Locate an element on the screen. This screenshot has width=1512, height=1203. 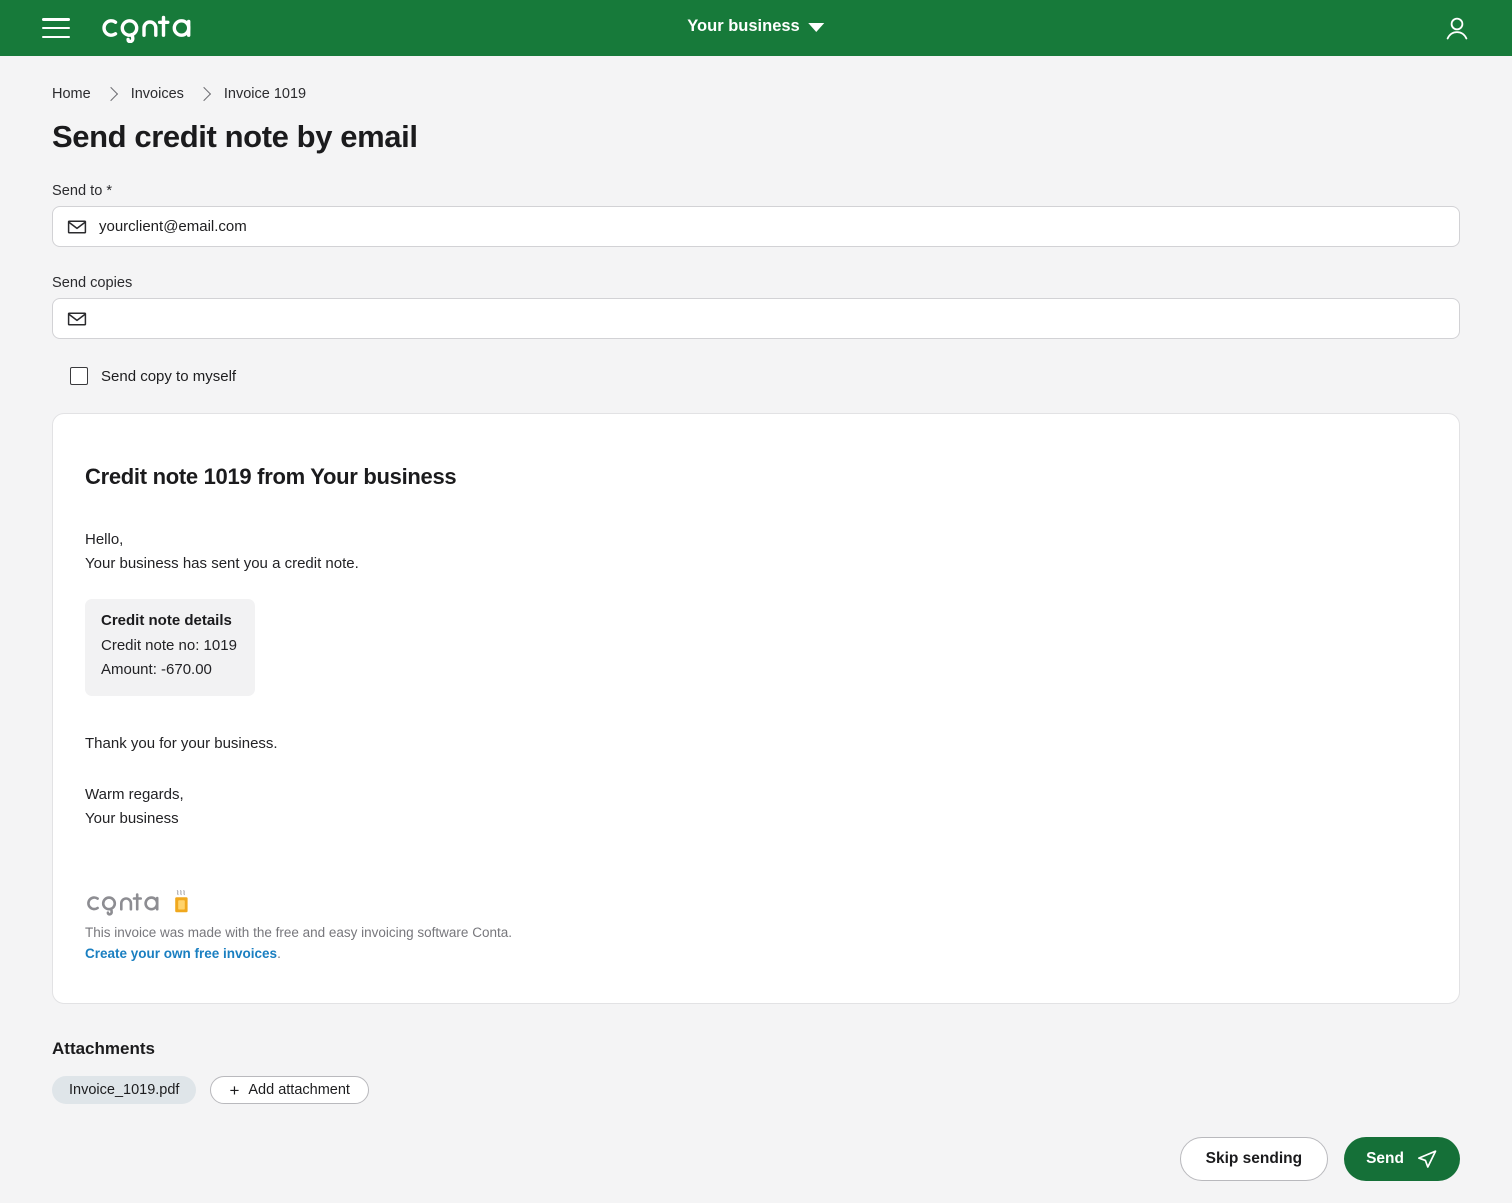
add-attachment-label: Add attachment is located at coordinates (299, 1090).